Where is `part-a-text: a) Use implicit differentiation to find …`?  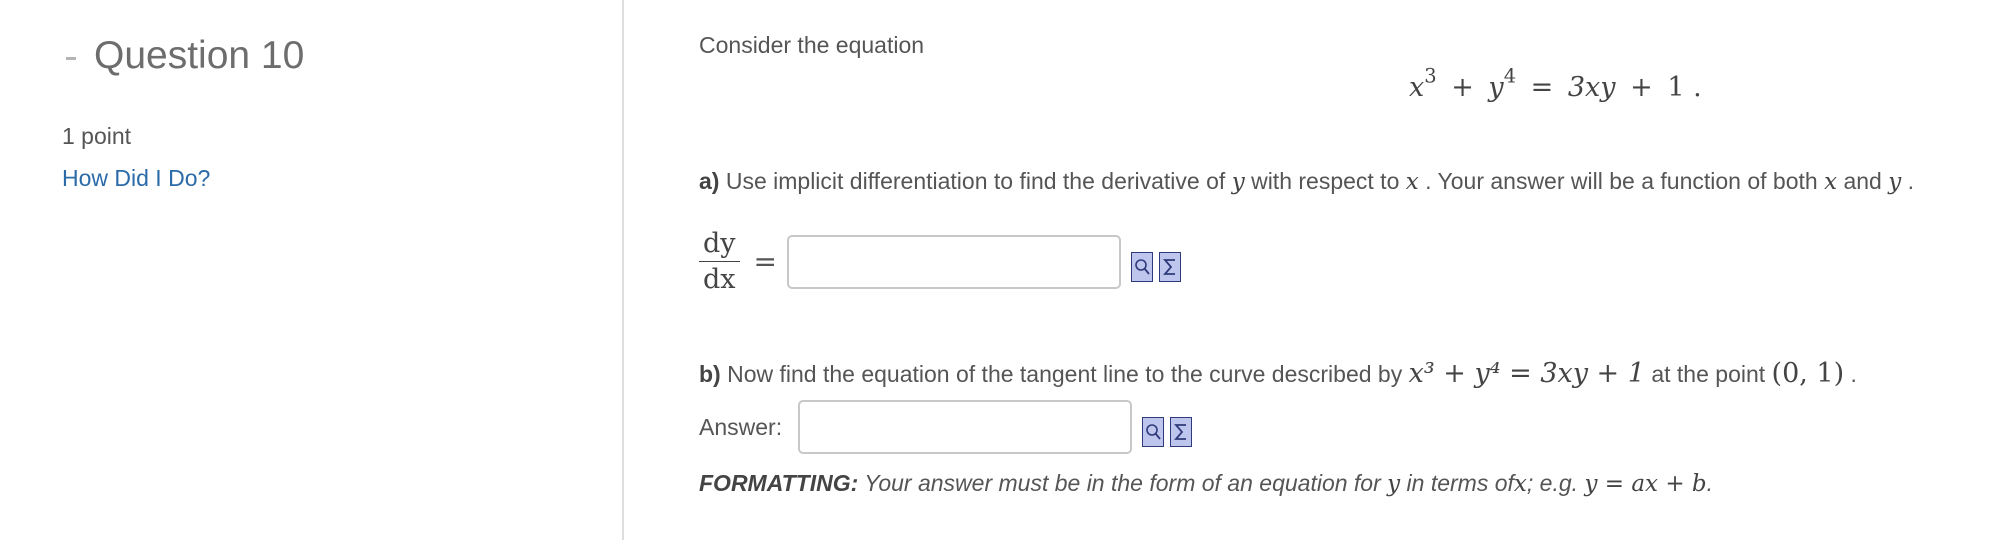 part-a-text: a) Use implicit differentiation to find … is located at coordinates (1306, 181).